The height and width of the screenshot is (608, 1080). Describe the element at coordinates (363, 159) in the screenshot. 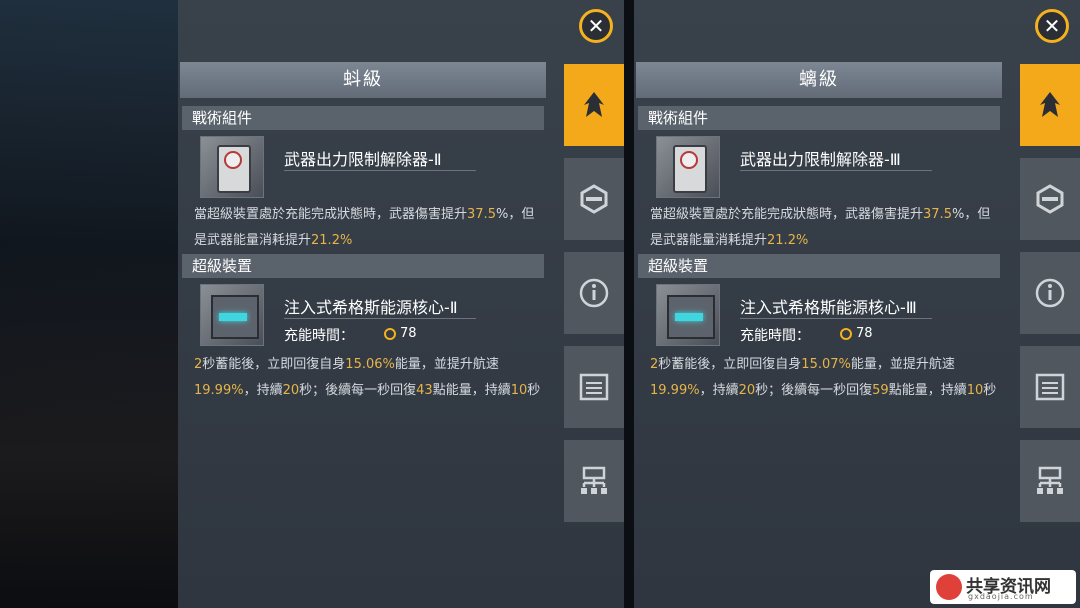

I see `tactical-item-name: 武器出力限制解除器-Ⅱ` at that location.